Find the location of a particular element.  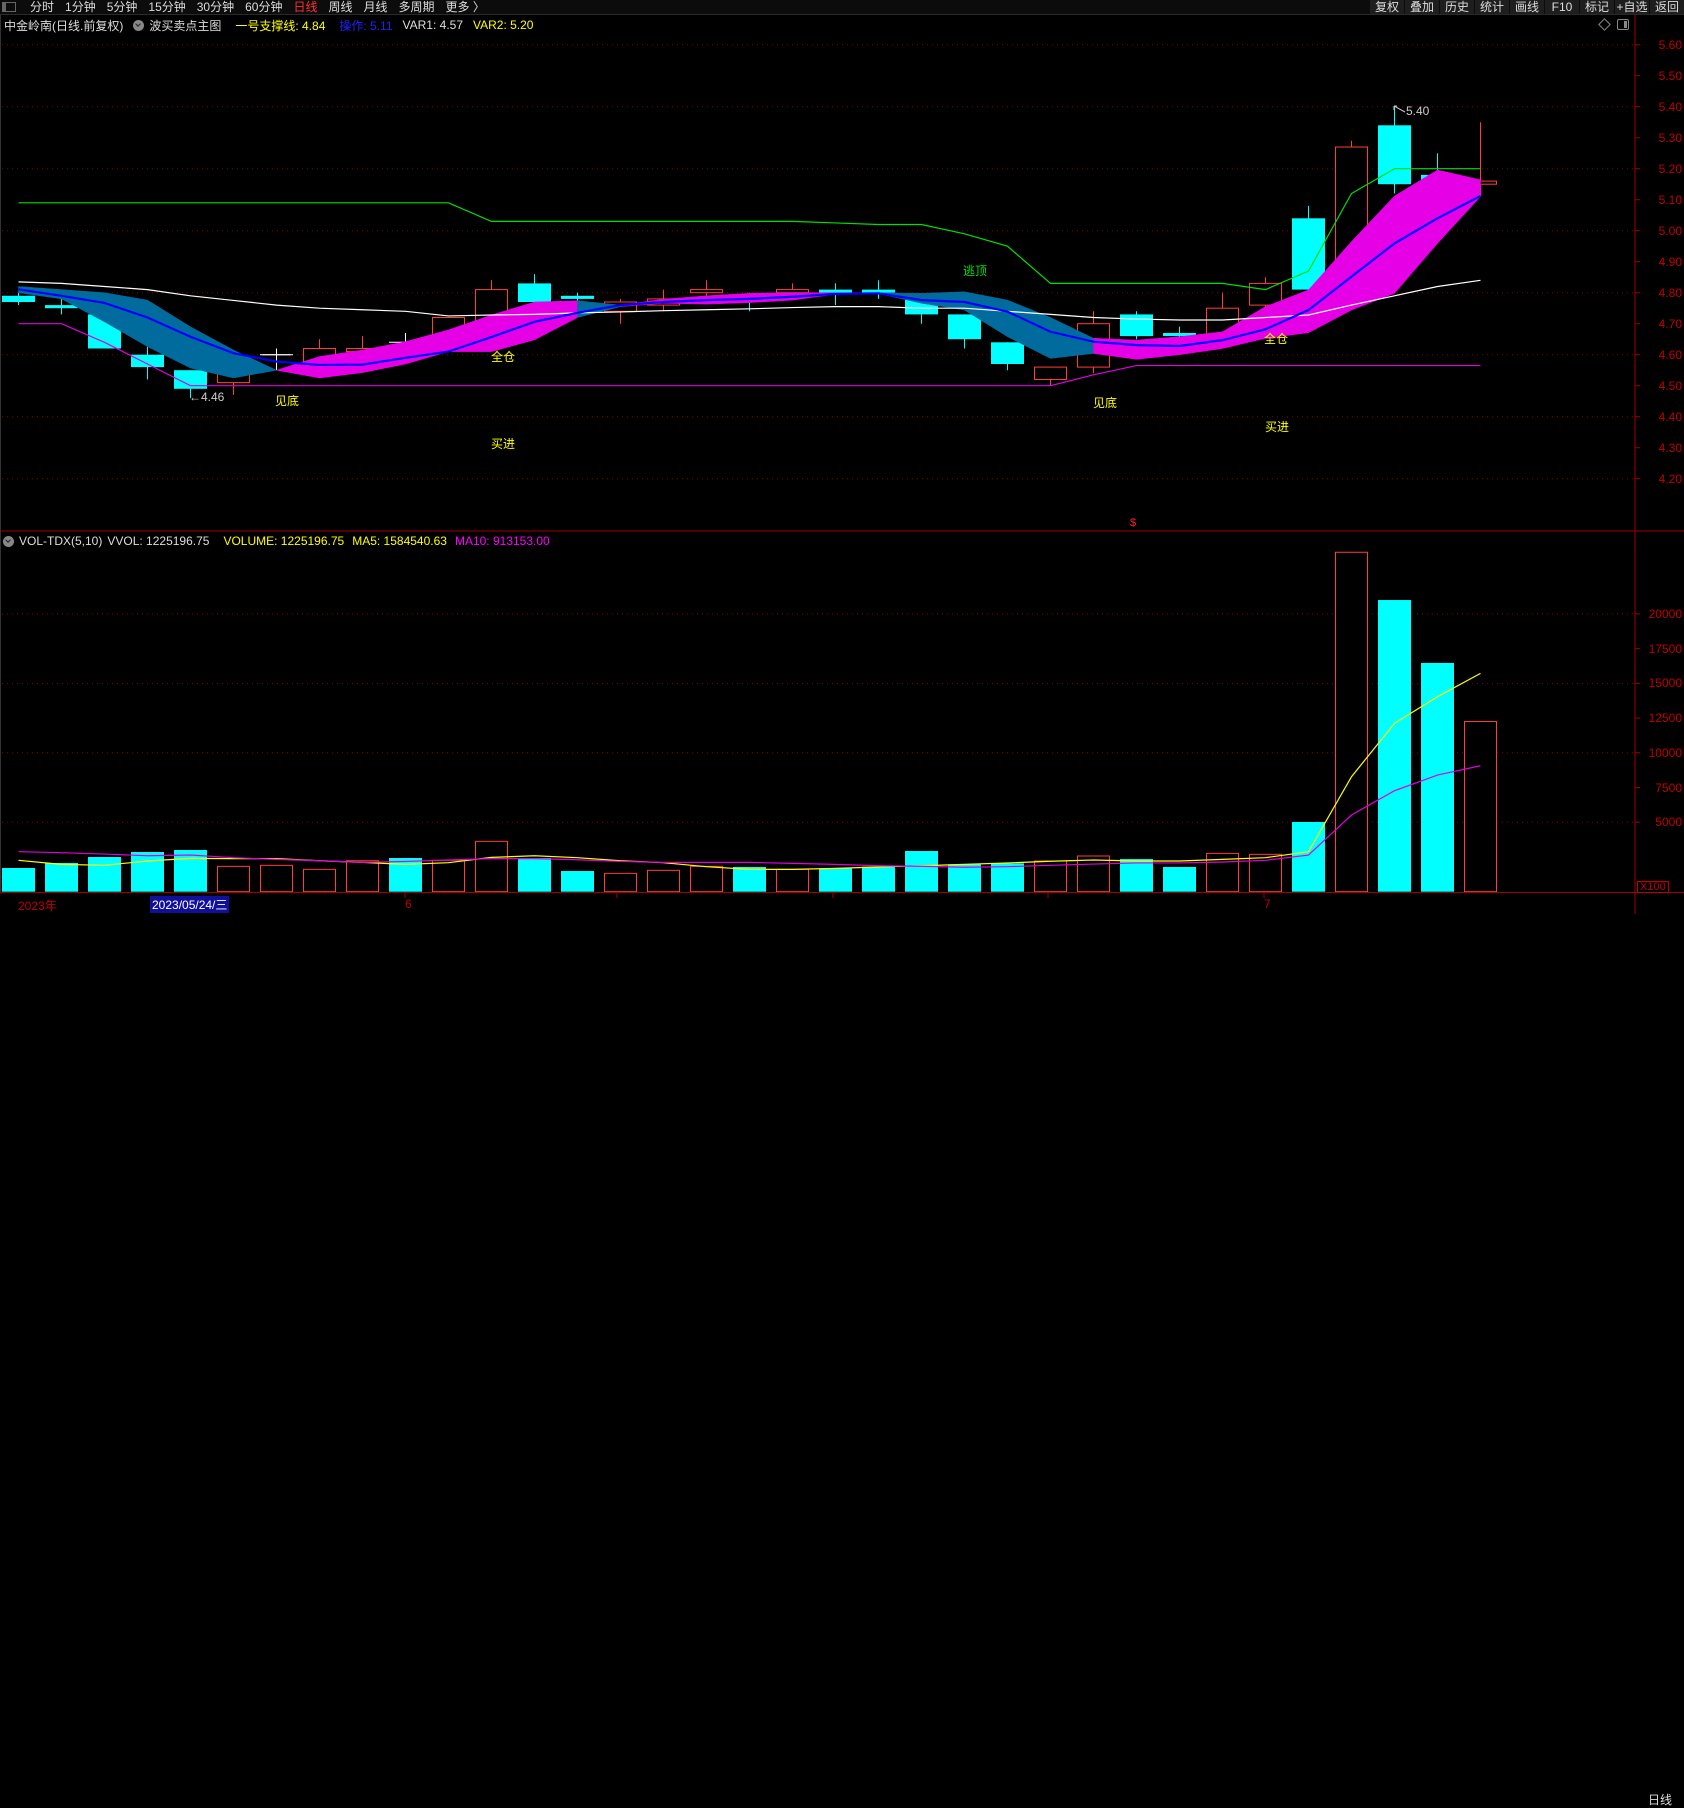

selected-date: 2023/05/24/三 is located at coordinates (190, 904).